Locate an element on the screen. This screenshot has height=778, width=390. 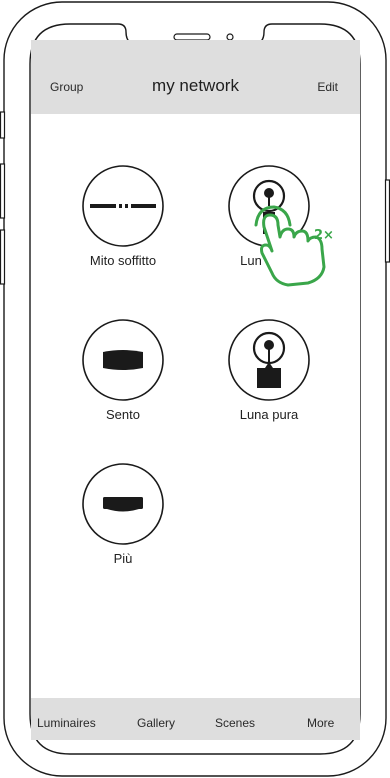
luminaire-tile-mito-soffitto: Mito soffitto is located at coordinates (123, 216).